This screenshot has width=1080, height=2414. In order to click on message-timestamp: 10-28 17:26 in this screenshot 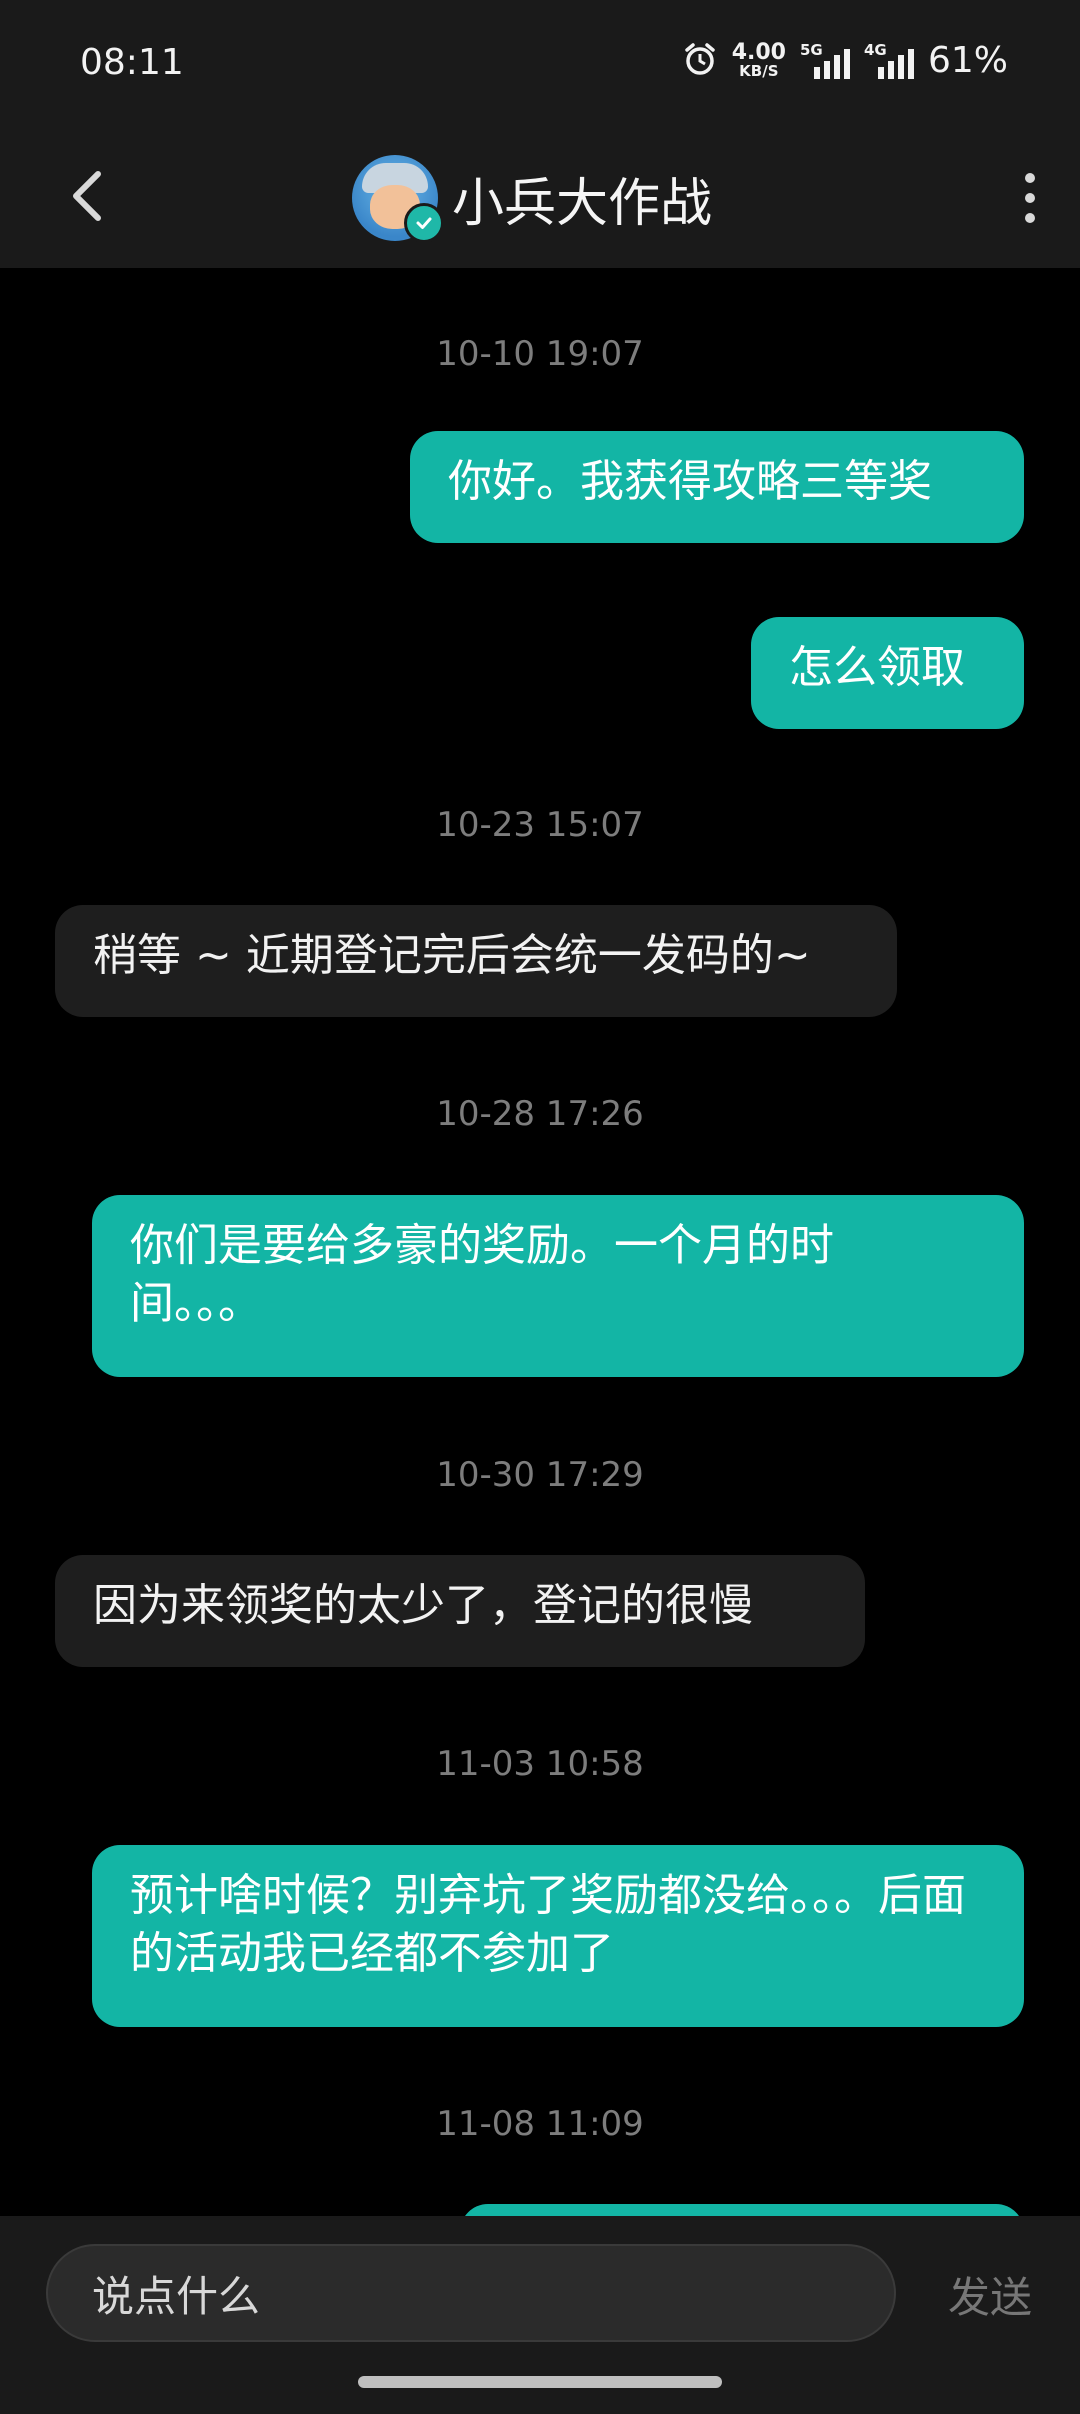, I will do `click(540, 1114)`.